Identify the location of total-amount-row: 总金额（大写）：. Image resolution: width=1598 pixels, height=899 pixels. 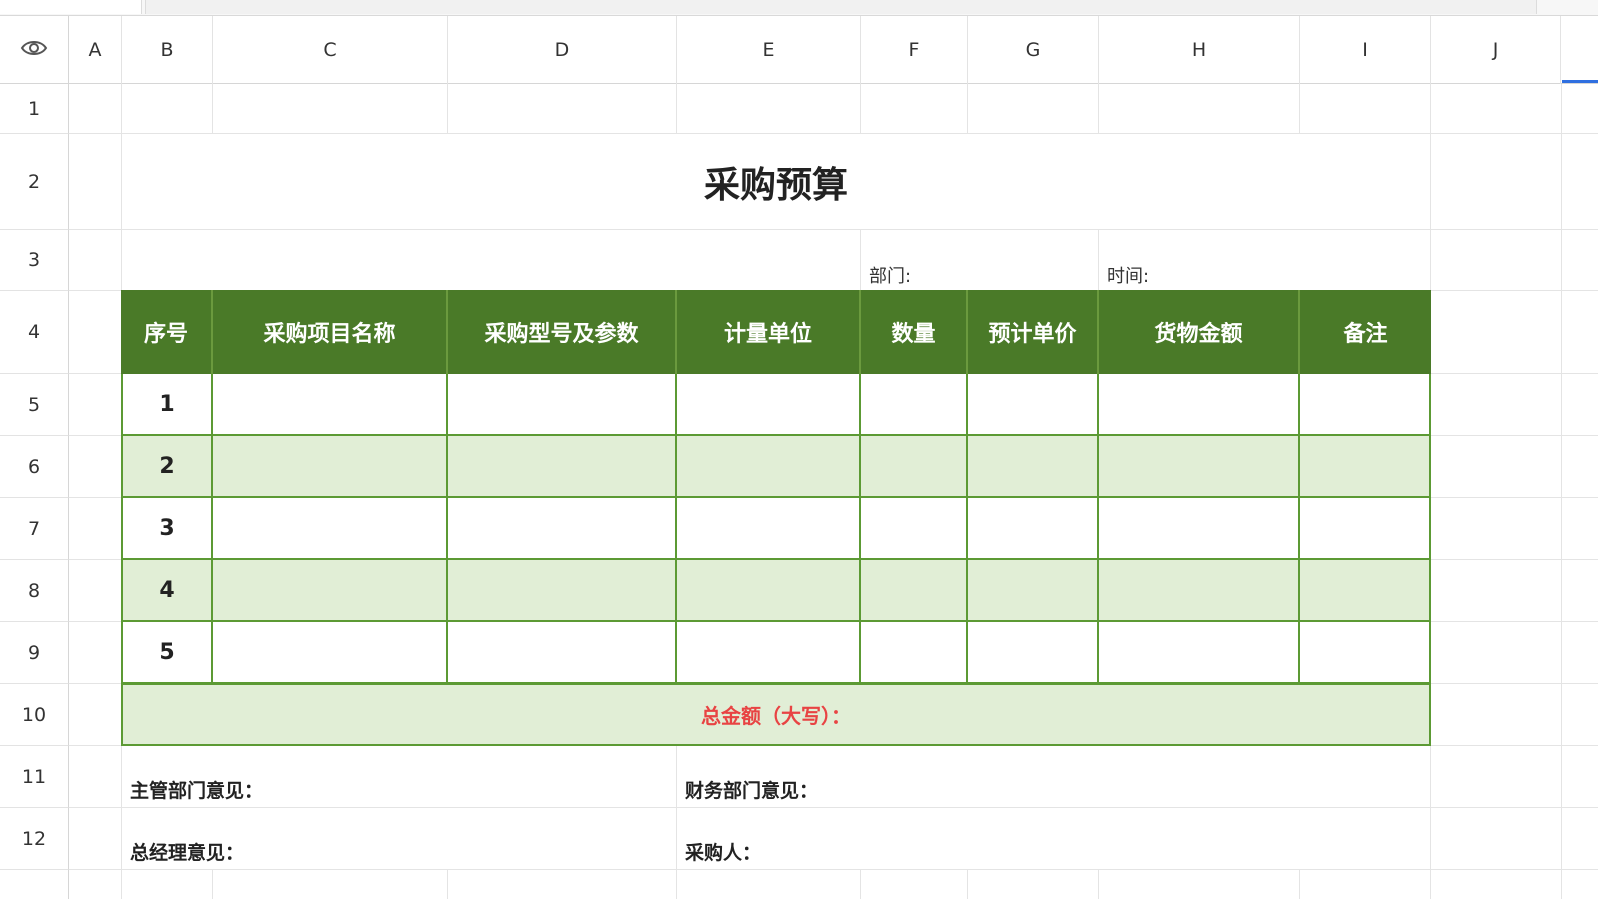
(776, 714).